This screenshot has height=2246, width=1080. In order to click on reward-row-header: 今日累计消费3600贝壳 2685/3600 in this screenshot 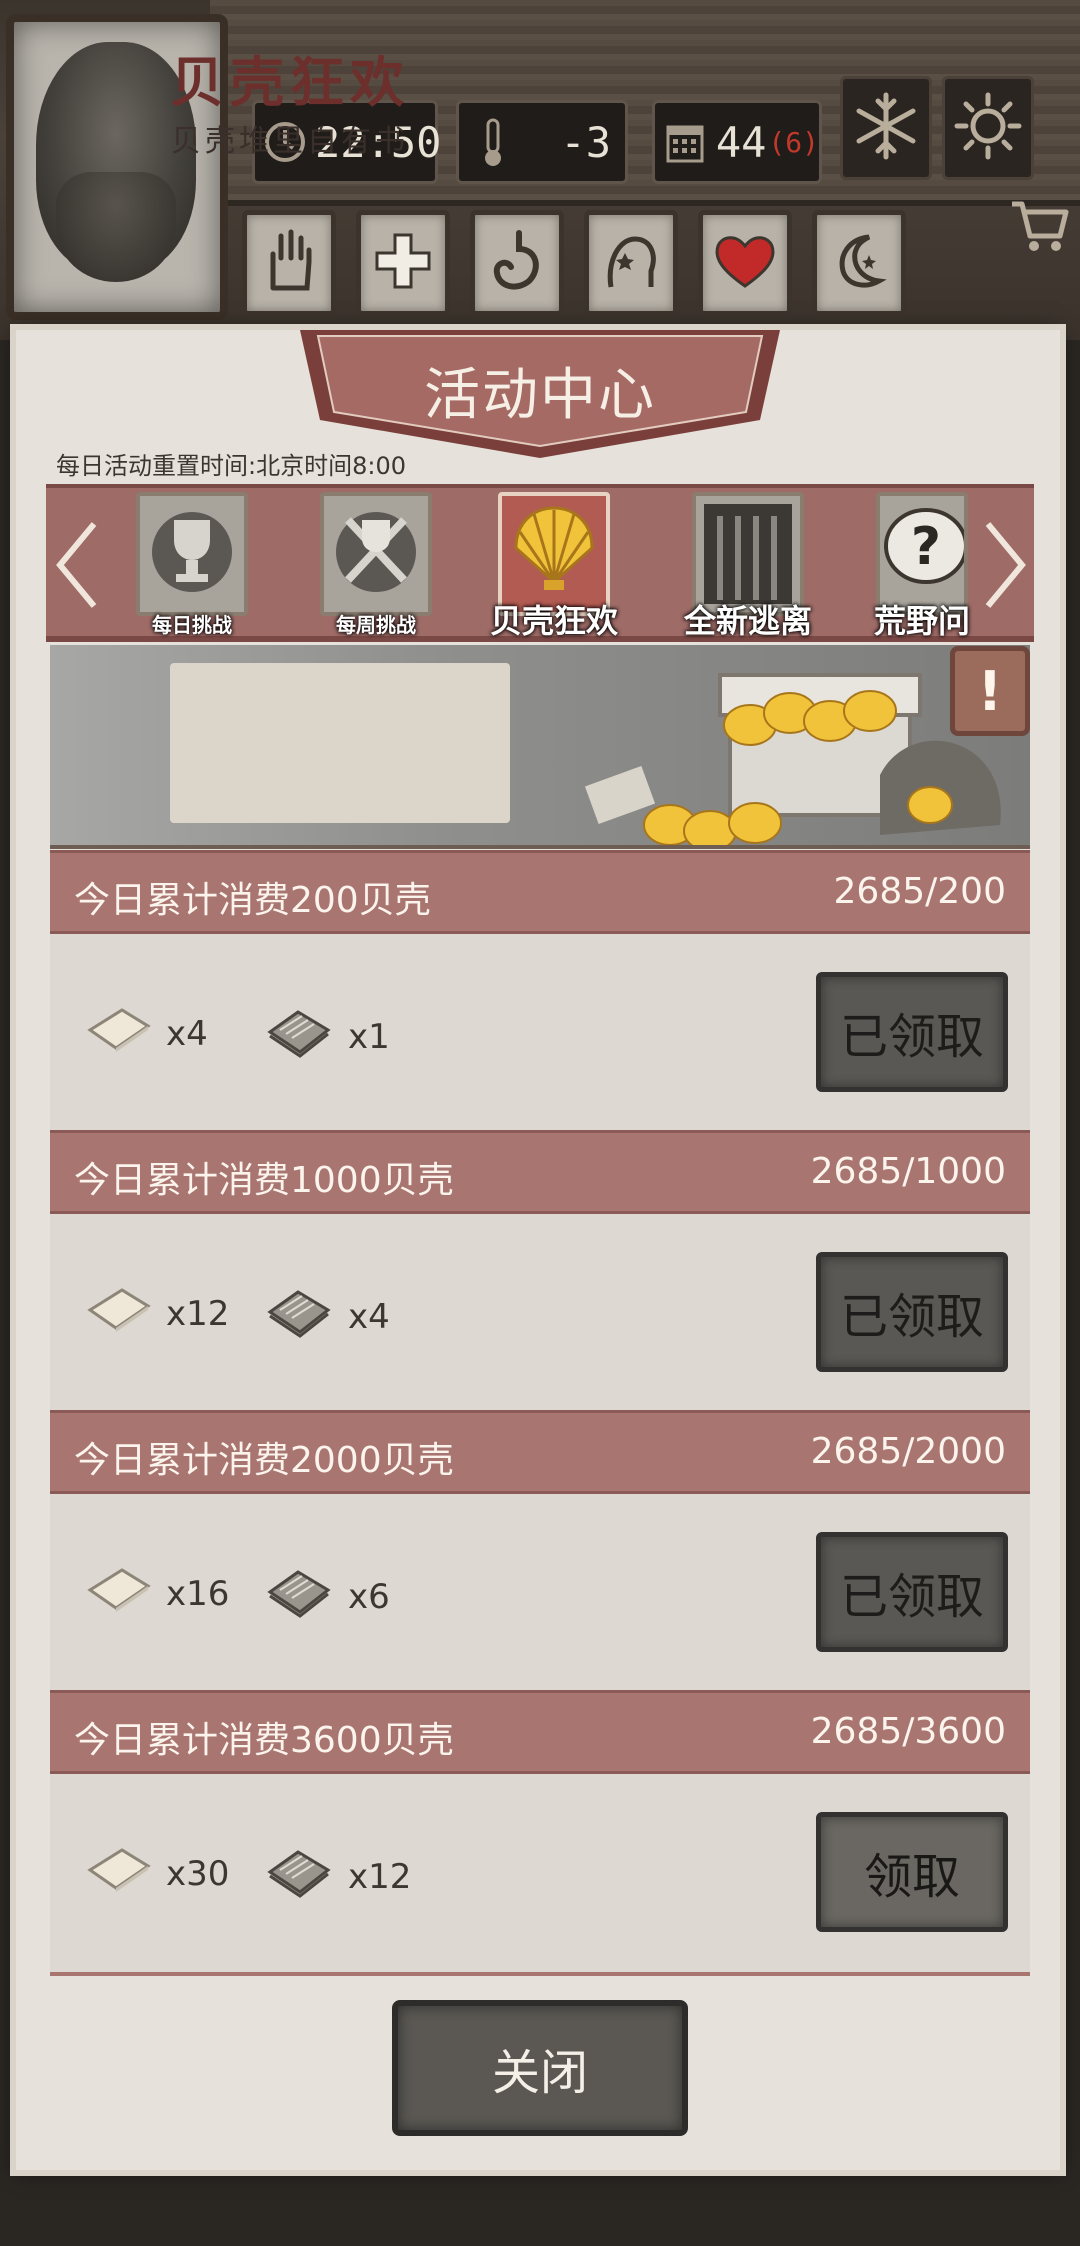, I will do `click(540, 1732)`.